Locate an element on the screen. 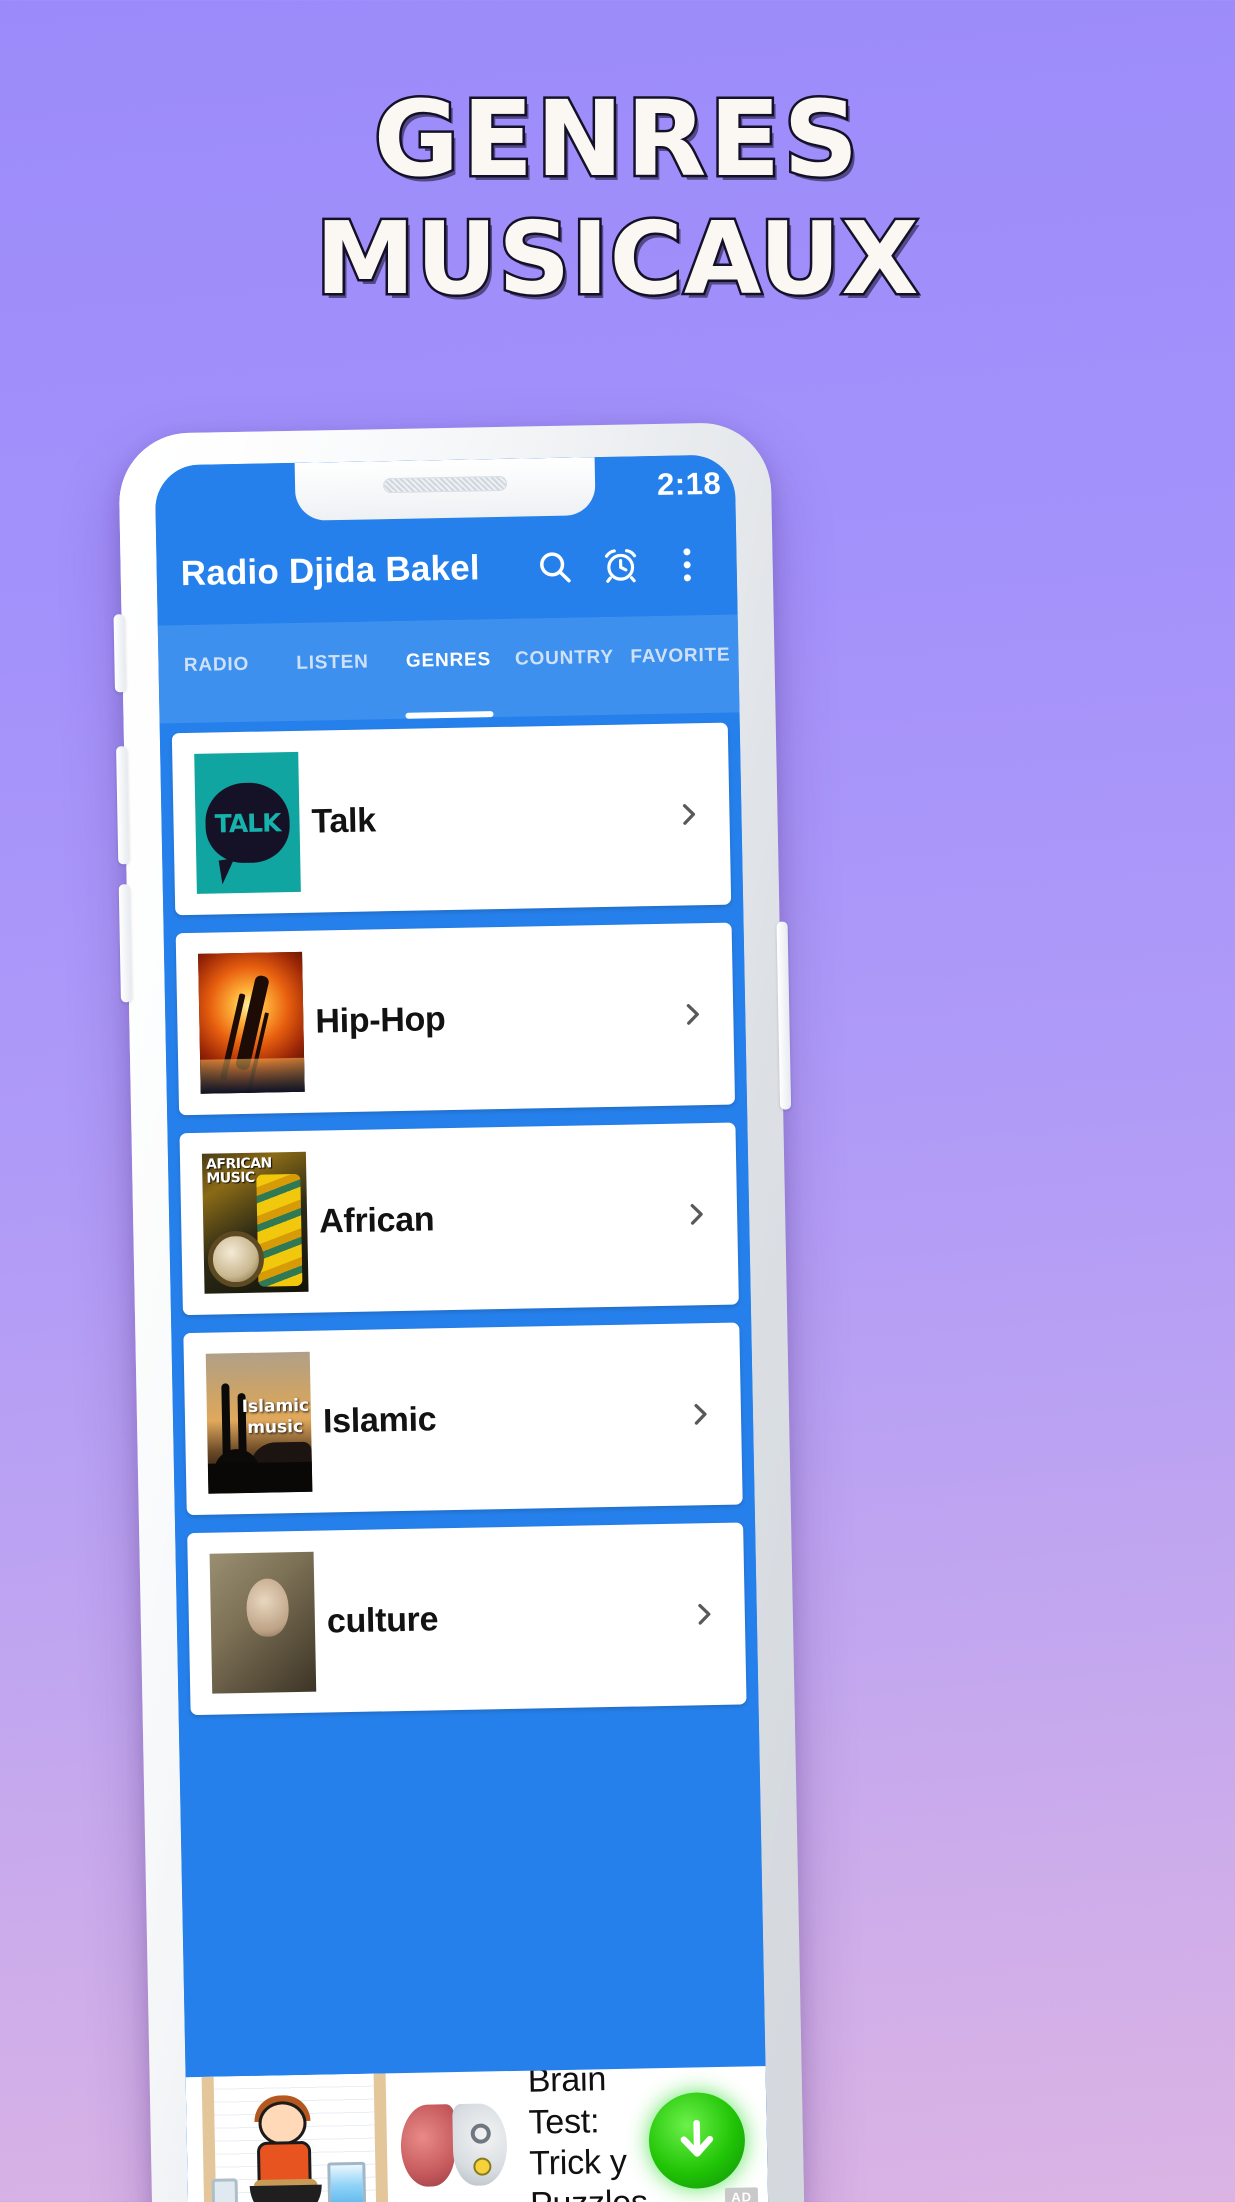  thumbnail-caption: AFRICAN MUSIC is located at coordinates (238, 1171).